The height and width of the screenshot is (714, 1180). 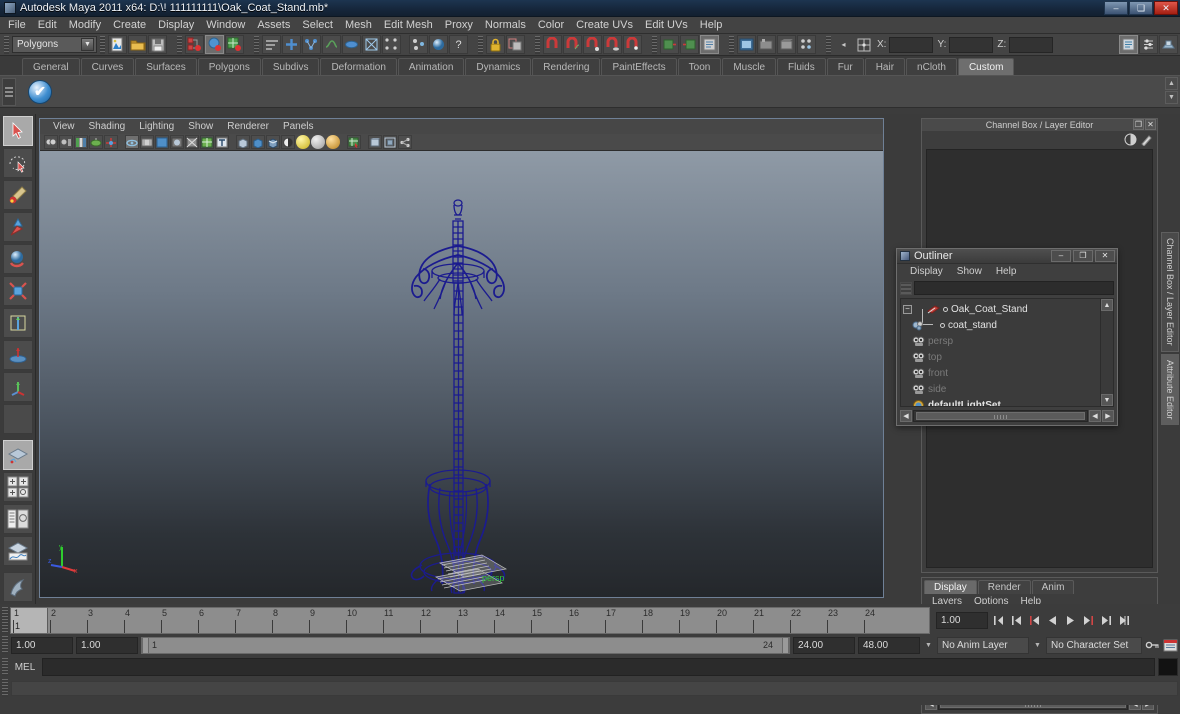 I want to click on command-language-label: MEL, so click(x=25, y=667).